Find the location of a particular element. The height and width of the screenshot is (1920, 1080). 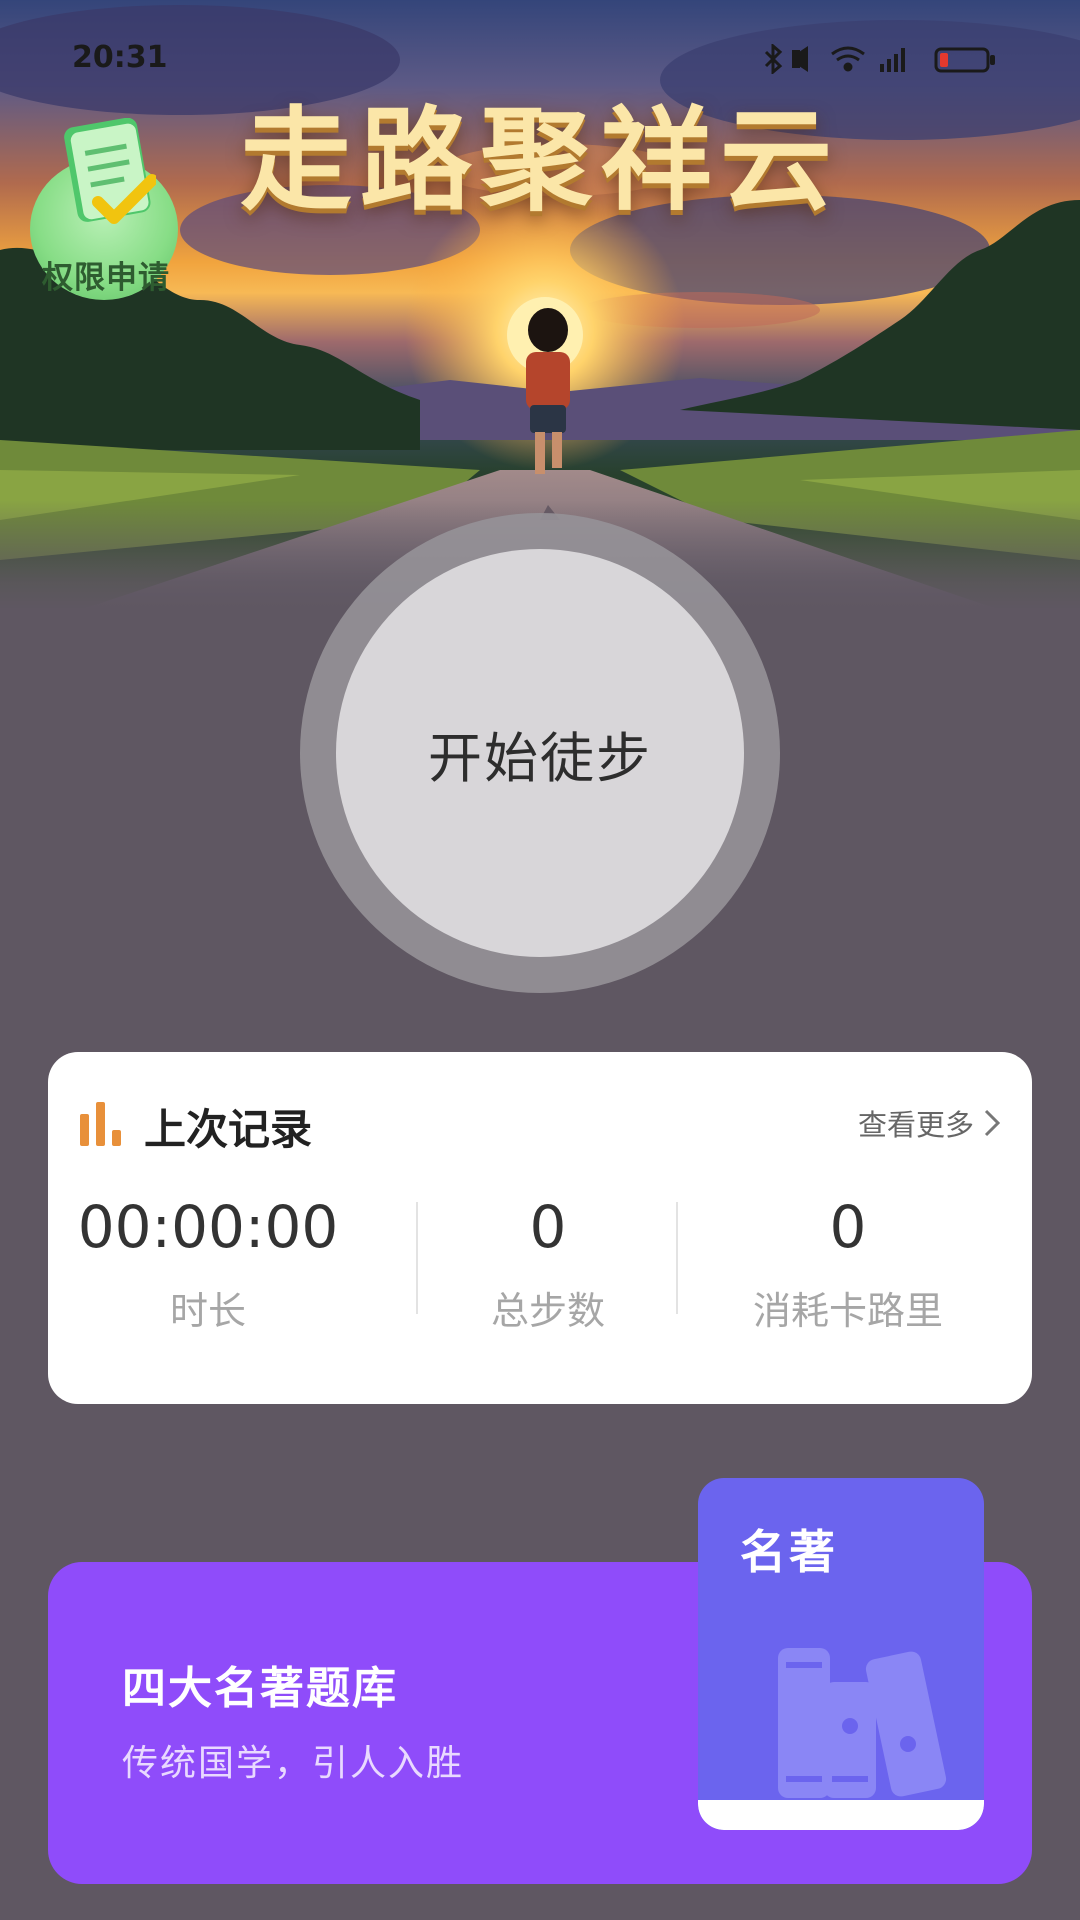

view-more-label: 查看更多 is located at coordinates (915, 1125).